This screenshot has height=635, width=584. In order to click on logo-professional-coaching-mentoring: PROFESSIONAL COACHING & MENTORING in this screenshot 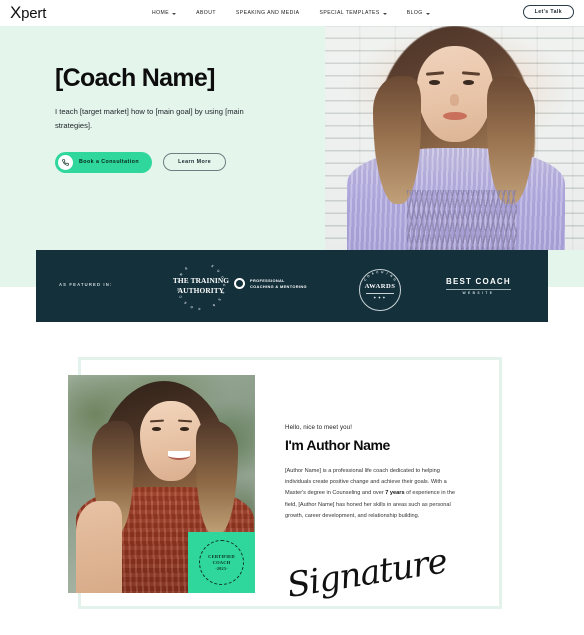, I will do `click(270, 284)`.